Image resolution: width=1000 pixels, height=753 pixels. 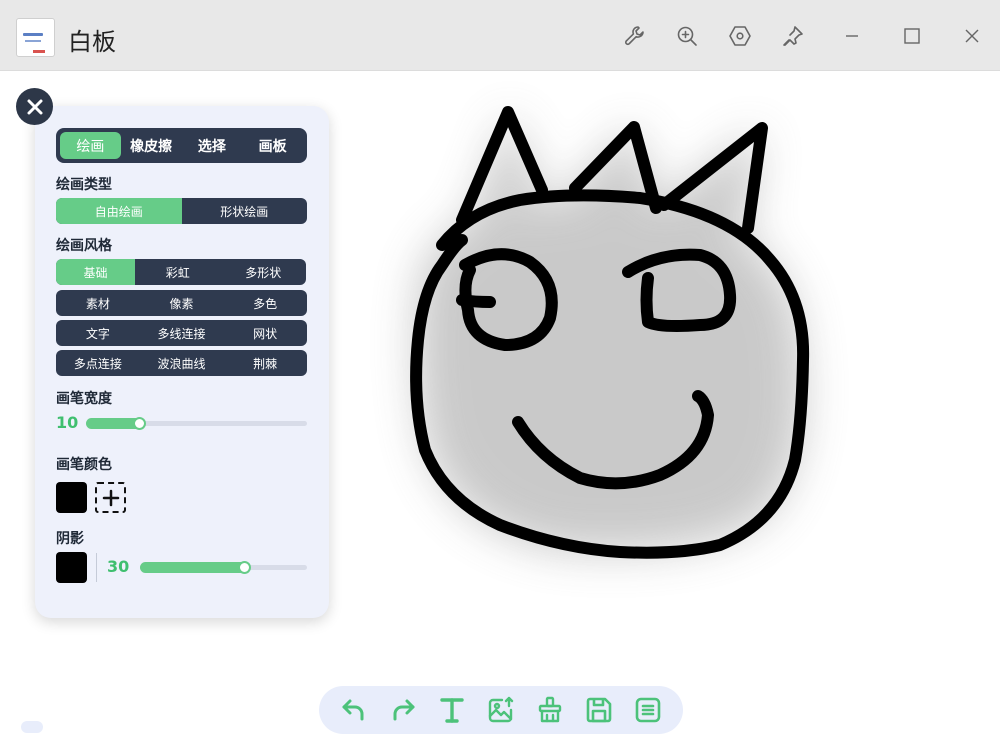 I want to click on text-button, so click(x=452, y=710).